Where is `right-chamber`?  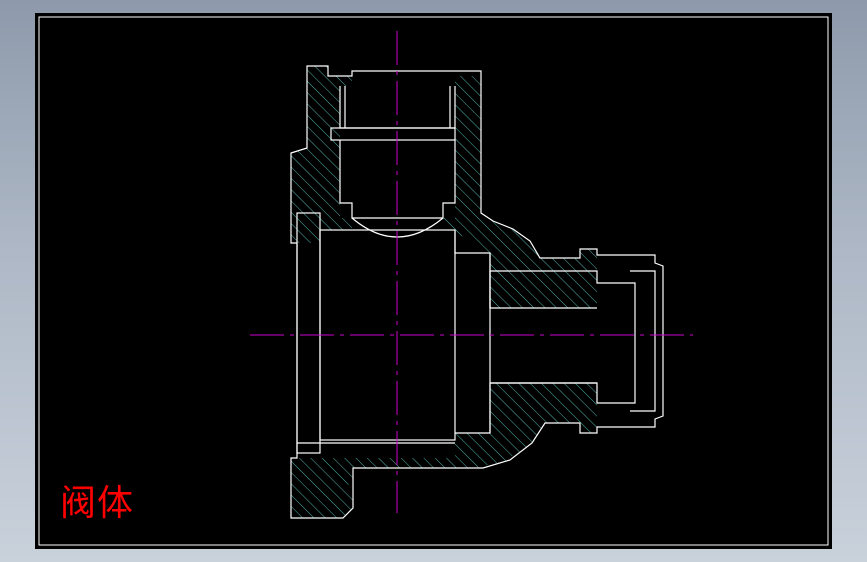 right-chamber is located at coordinates (472, 332).